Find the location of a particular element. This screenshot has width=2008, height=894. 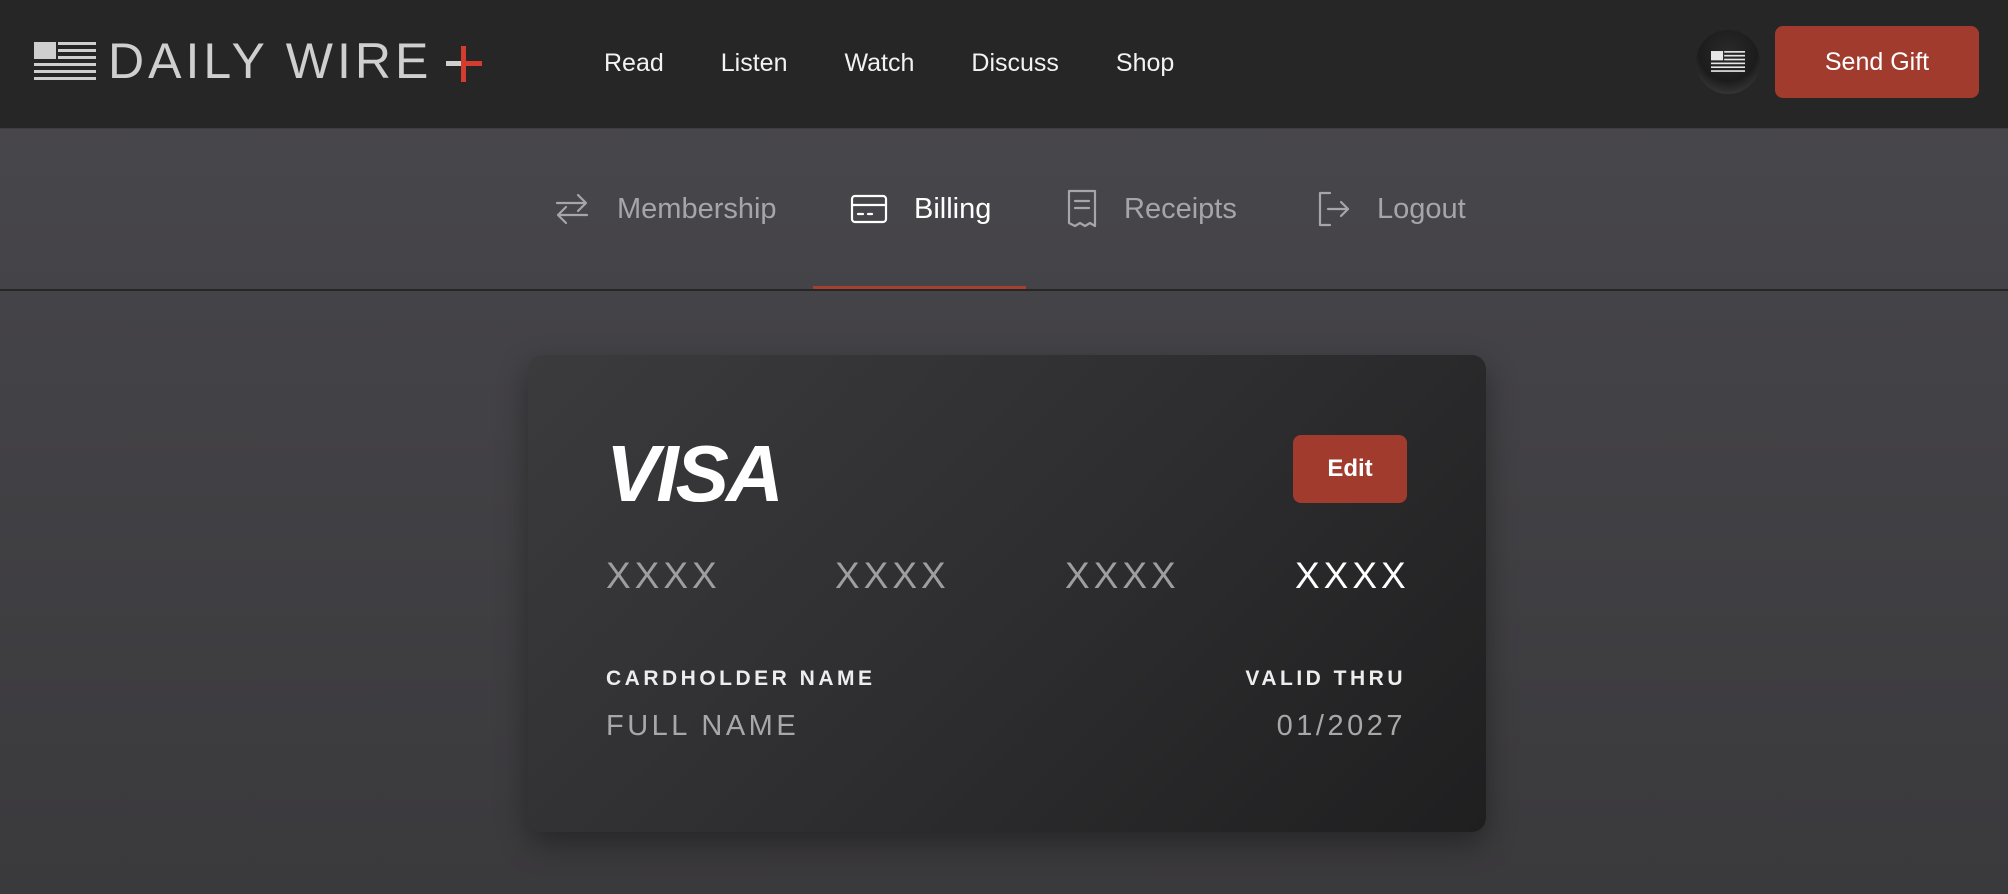

plus-logo-icon is located at coordinates (464, 64).